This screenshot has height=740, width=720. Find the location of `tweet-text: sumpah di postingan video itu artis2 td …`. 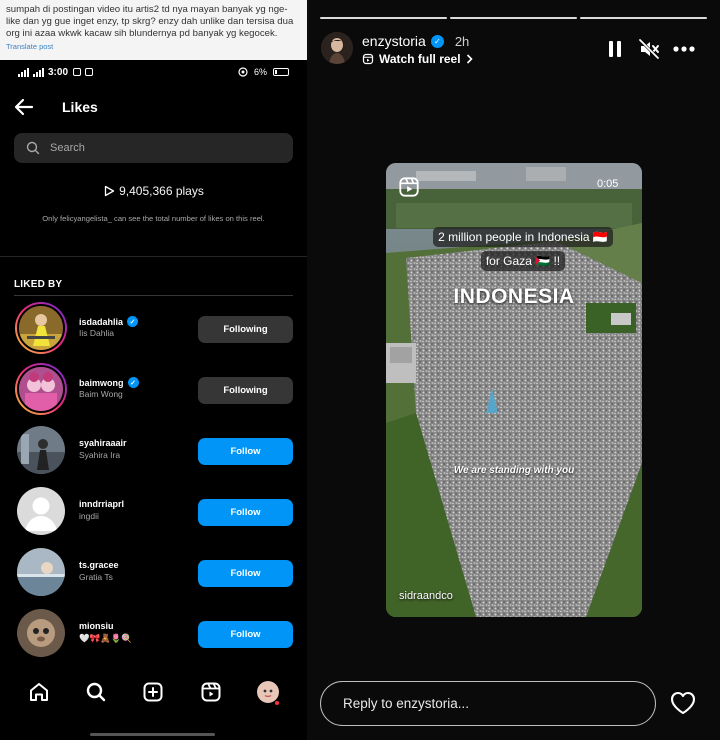

tweet-text: sumpah di postingan video itu artis2 td … is located at coordinates (150, 21).